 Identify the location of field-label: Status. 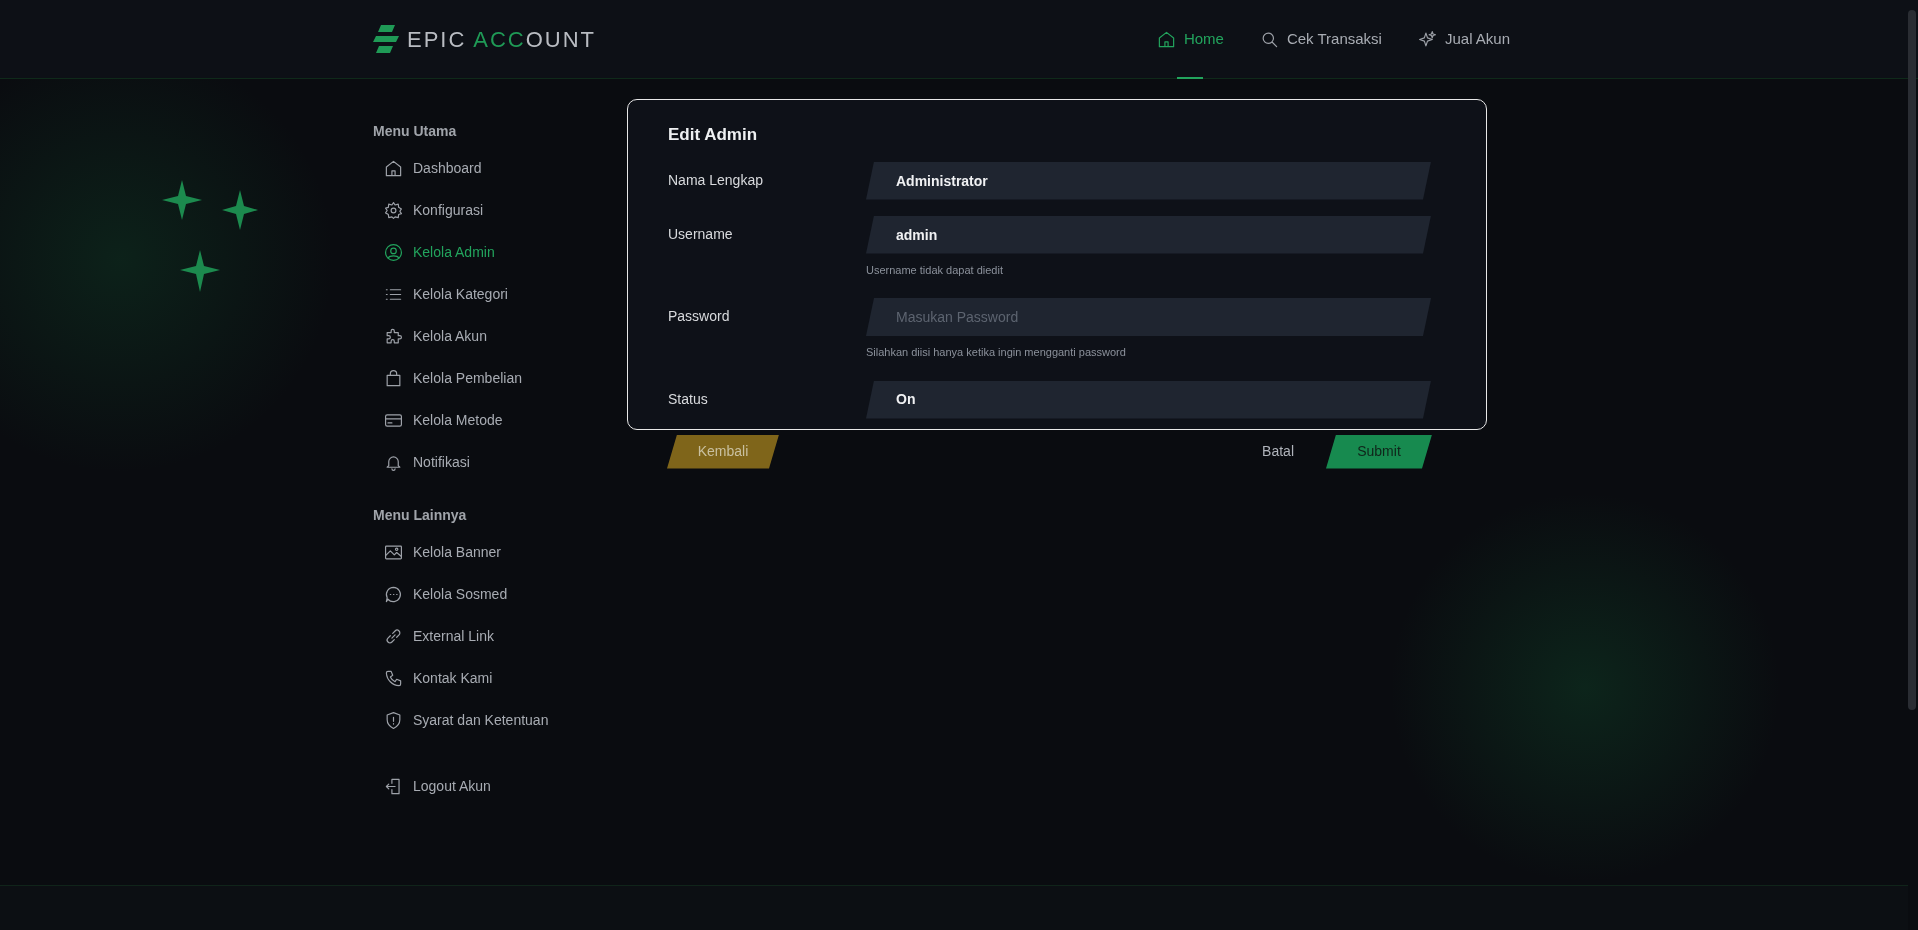
(688, 399).